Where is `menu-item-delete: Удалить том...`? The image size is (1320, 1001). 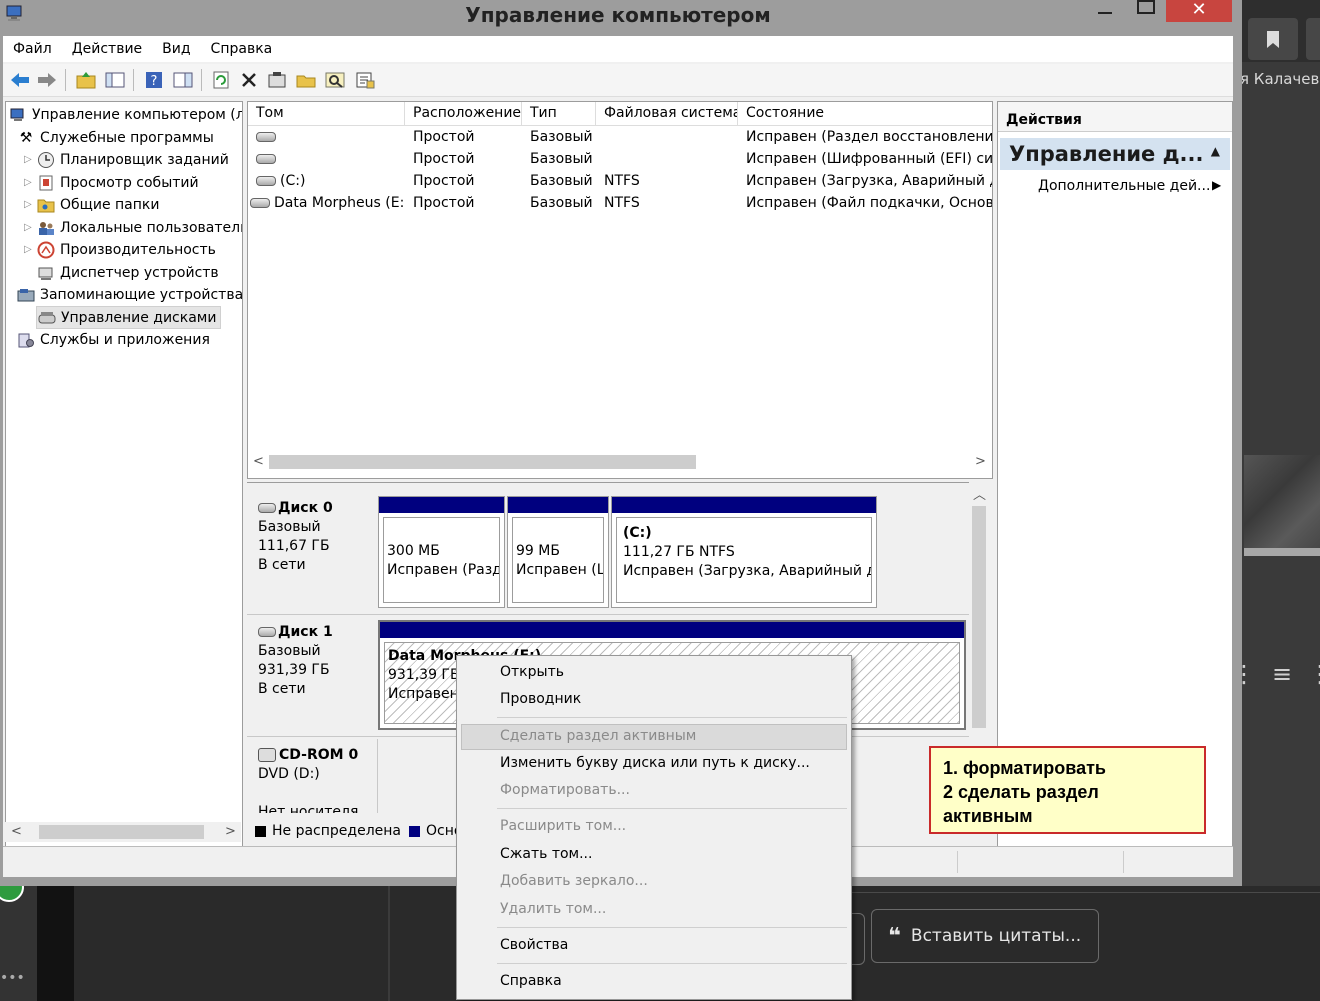 menu-item-delete: Удалить том... is located at coordinates (553, 909).